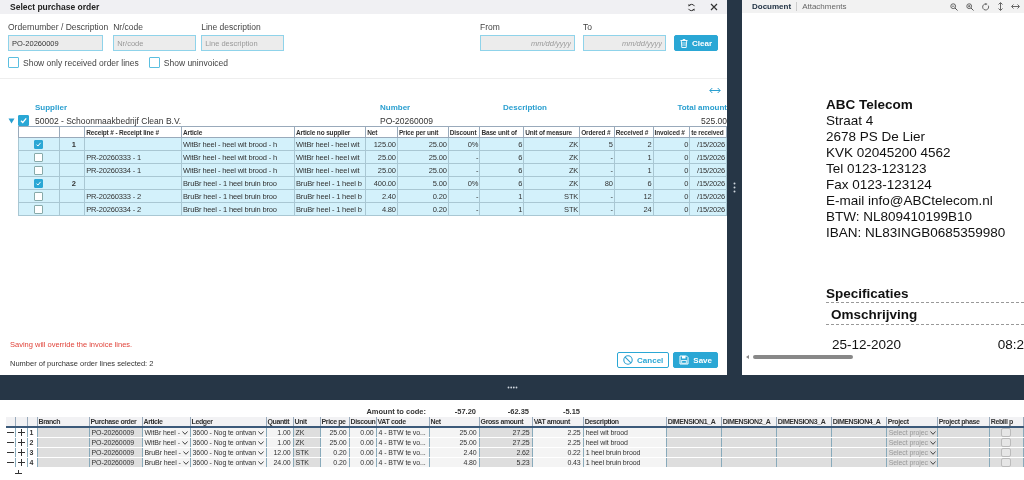 Image resolution: width=1024 pixels, height=480 pixels. Describe the element at coordinates (55, 7) in the screenshot. I see `window-title: Select purchase order` at that location.